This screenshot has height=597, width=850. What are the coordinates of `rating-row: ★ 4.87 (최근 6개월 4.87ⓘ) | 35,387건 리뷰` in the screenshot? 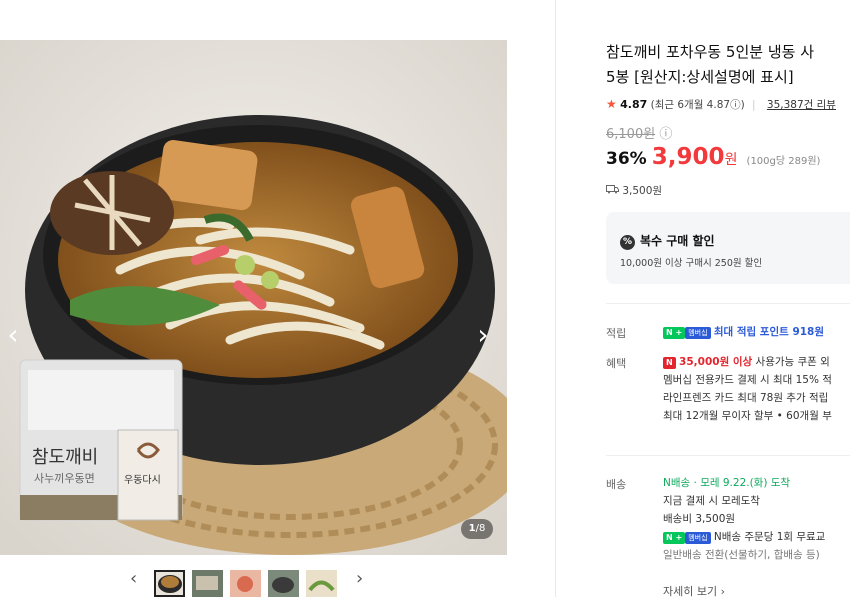 It's located at (721, 104).